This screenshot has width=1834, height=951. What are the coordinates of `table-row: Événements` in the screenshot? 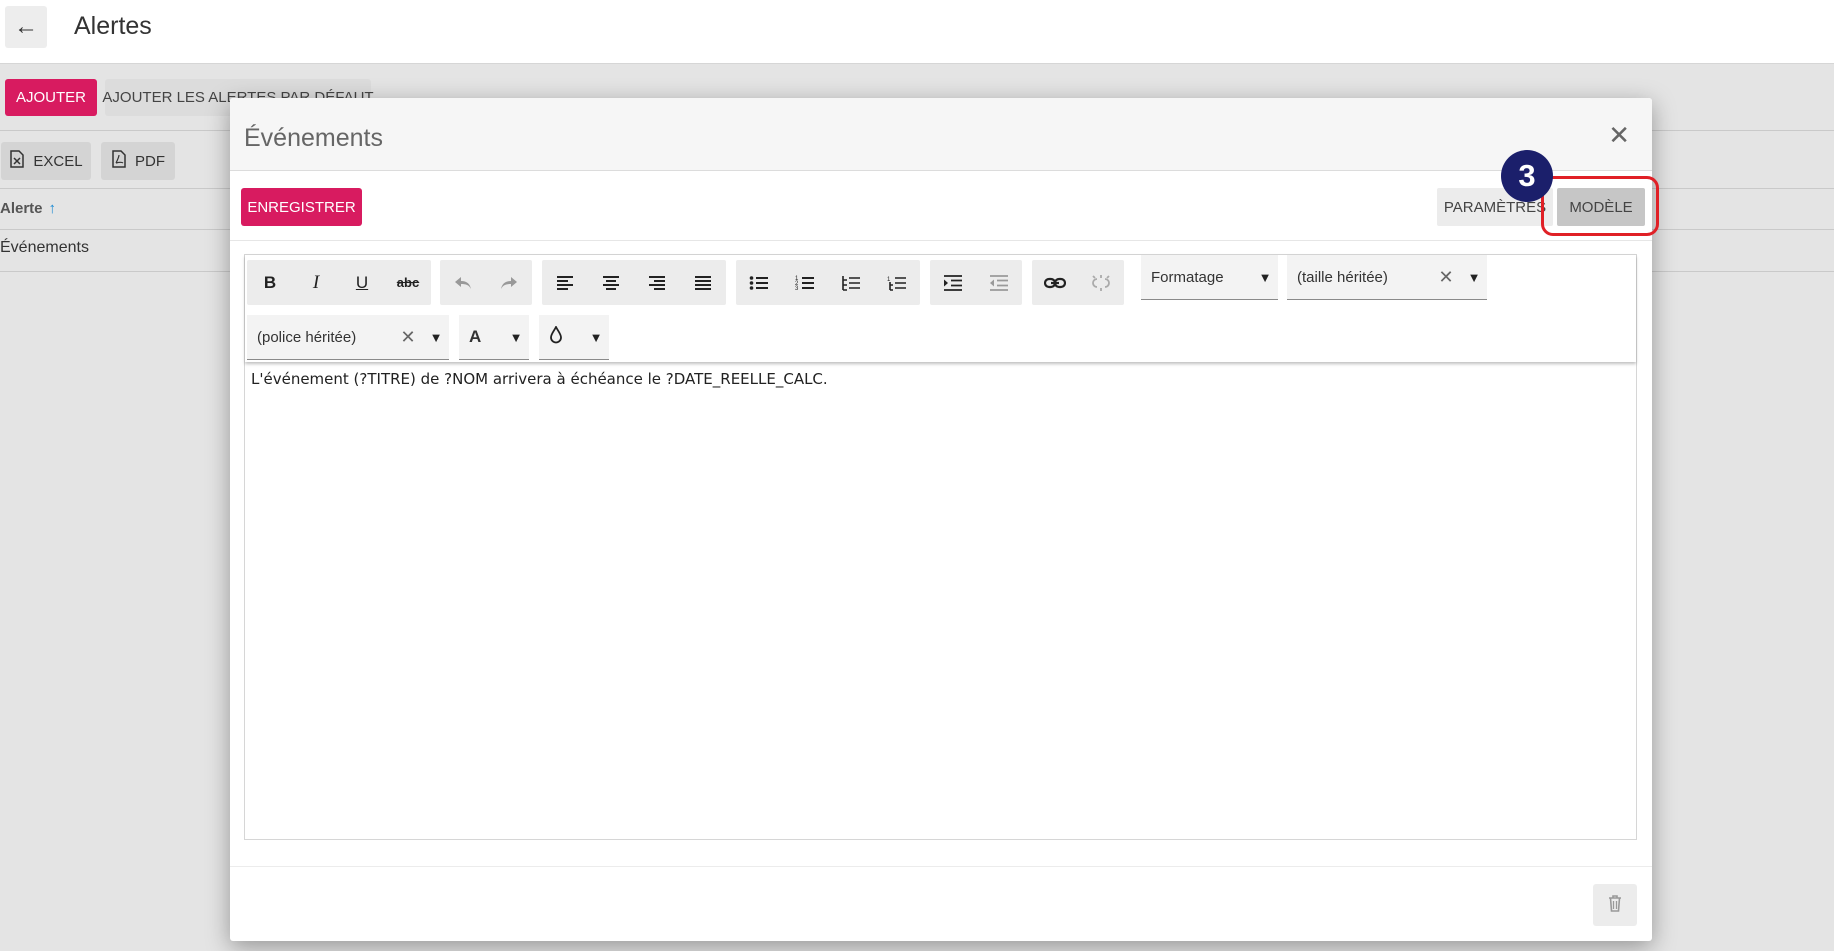 It's located at (44, 248).